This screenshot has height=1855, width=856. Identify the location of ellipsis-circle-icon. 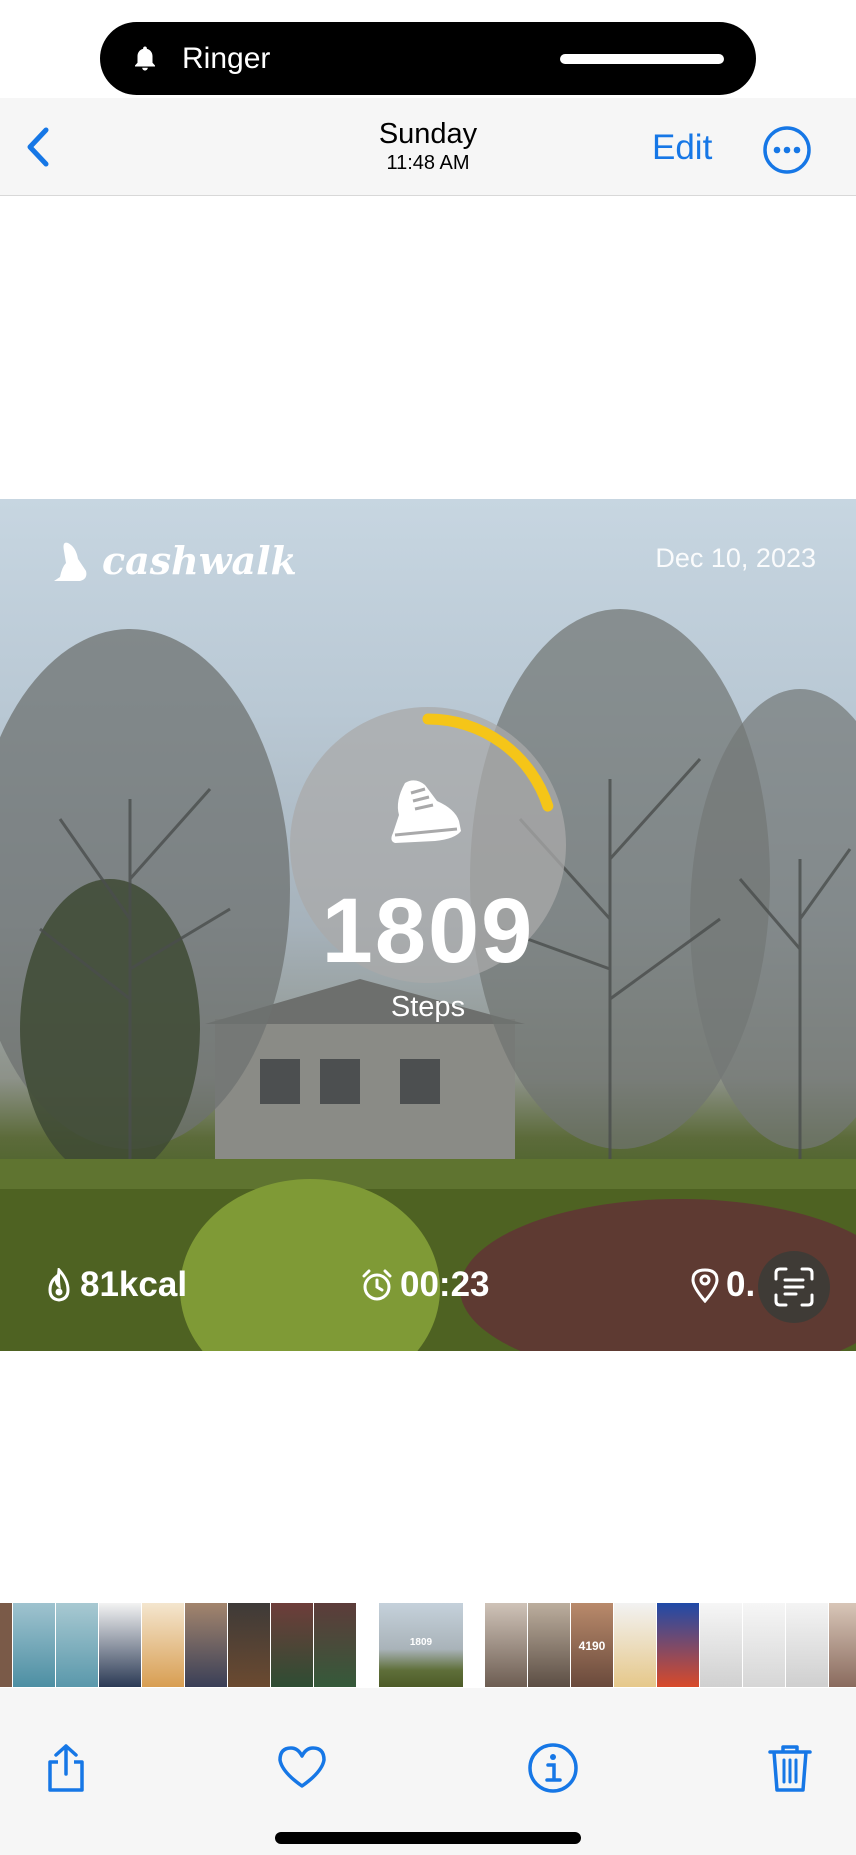
(787, 150).